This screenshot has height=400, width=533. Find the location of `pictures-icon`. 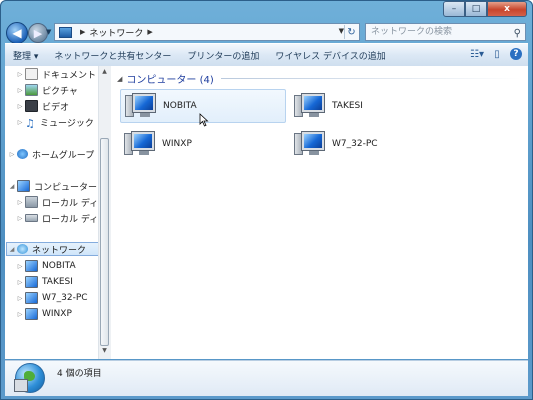

pictures-icon is located at coordinates (31, 90).